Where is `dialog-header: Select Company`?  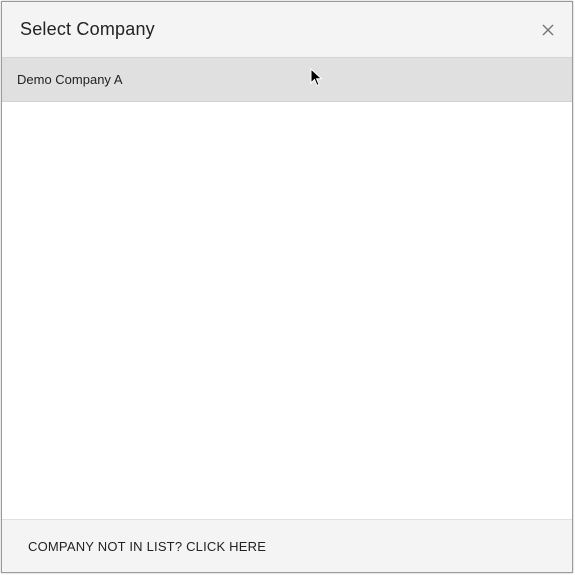
dialog-header: Select Company is located at coordinates (287, 30).